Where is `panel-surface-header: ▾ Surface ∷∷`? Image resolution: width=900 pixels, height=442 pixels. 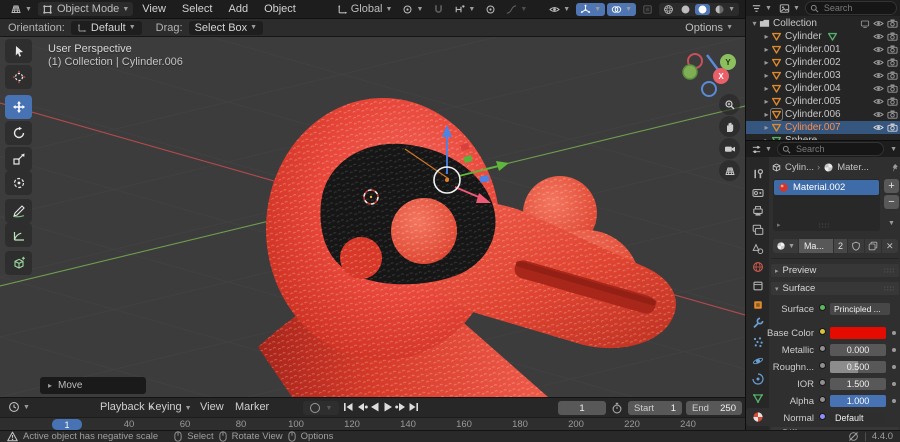
panel-surface-header: ▾ Surface ∷∷ is located at coordinates (835, 288).